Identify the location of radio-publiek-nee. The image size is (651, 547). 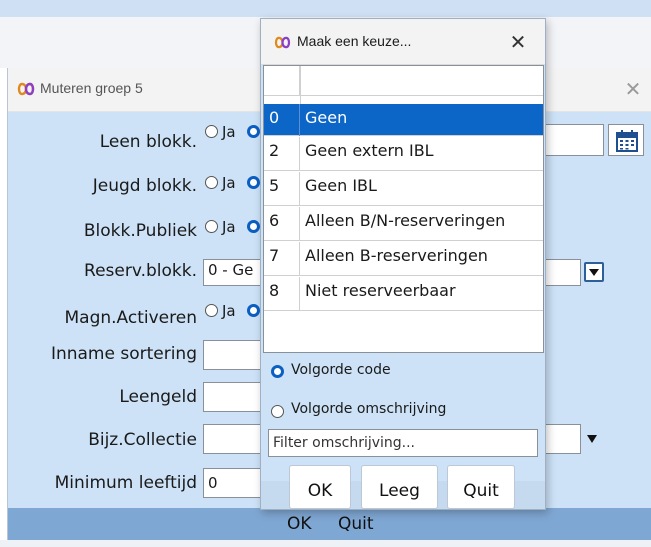
(253, 226).